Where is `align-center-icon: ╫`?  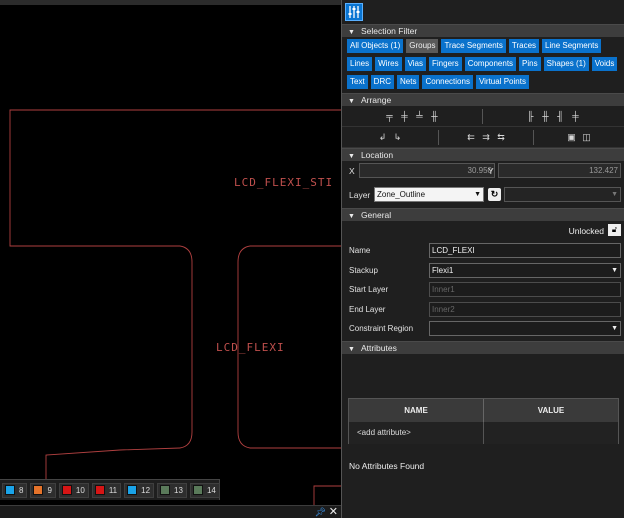
align-center-icon: ╫ is located at coordinates (545, 116).